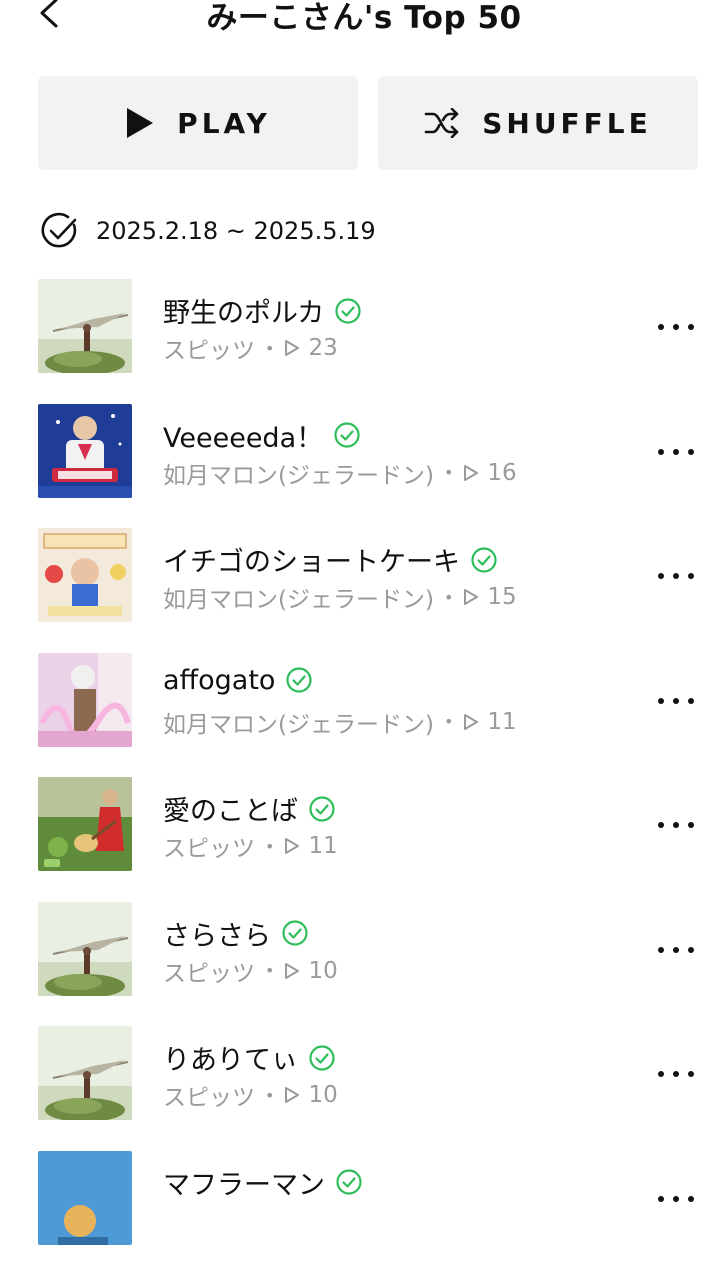  Describe the element at coordinates (442, 123) in the screenshot. I see `shuffle-icon` at that location.